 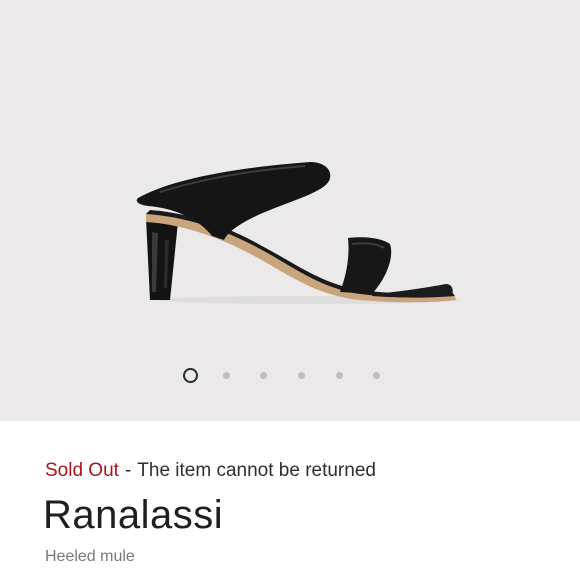 What do you see at coordinates (301, 258) in the screenshot?
I see `shoe-sole` at bounding box center [301, 258].